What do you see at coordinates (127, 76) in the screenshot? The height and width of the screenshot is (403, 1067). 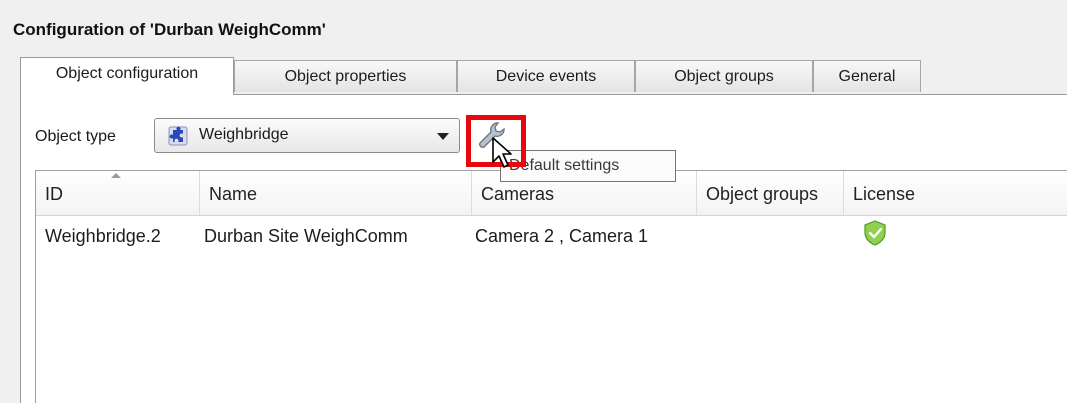 I see `tab-object-configuration: Object configuration` at bounding box center [127, 76].